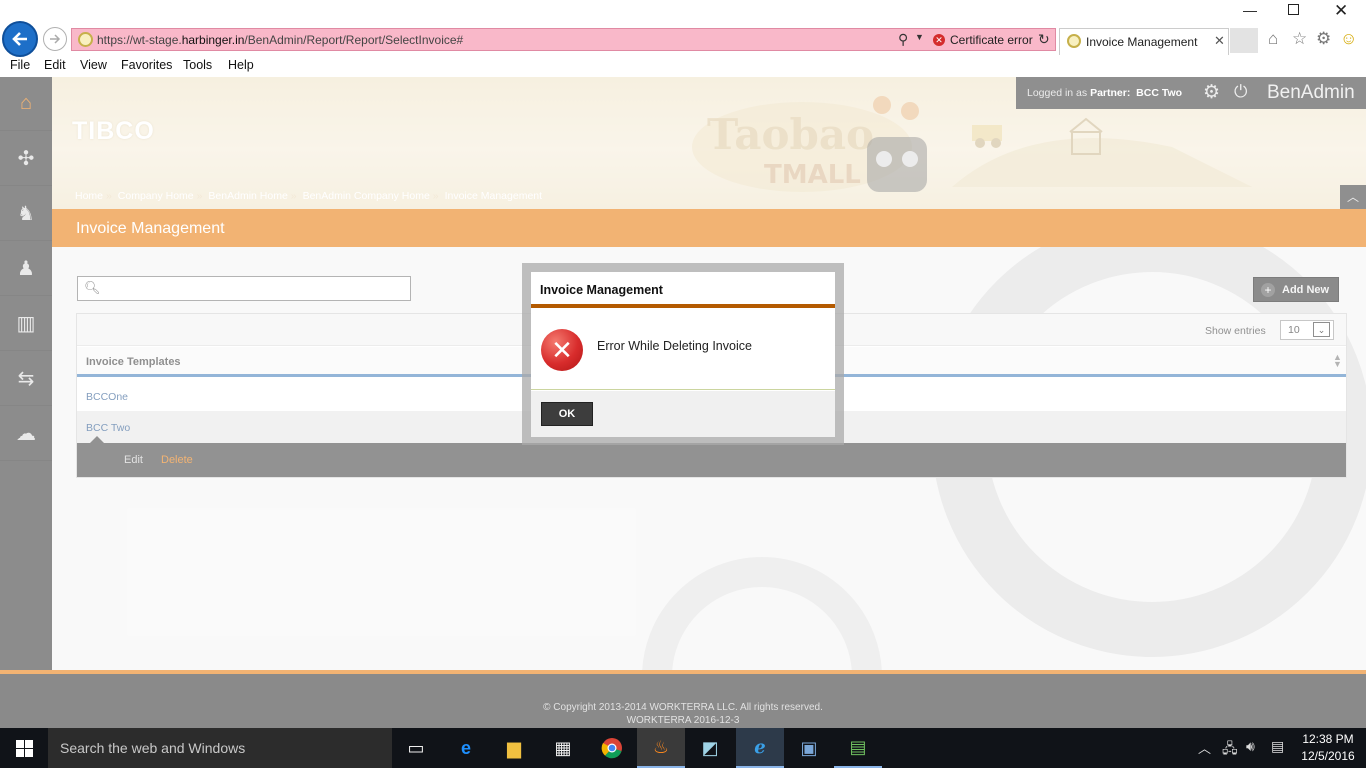  I want to click on restore-window-button, so click(1293, 9).